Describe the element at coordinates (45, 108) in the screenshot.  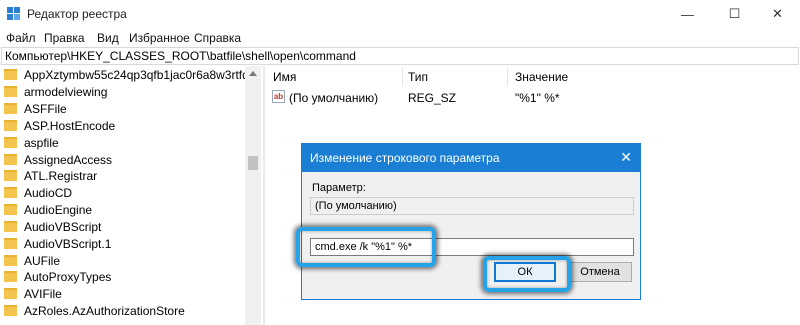
I see `tree-item-label: ASFFile` at that location.